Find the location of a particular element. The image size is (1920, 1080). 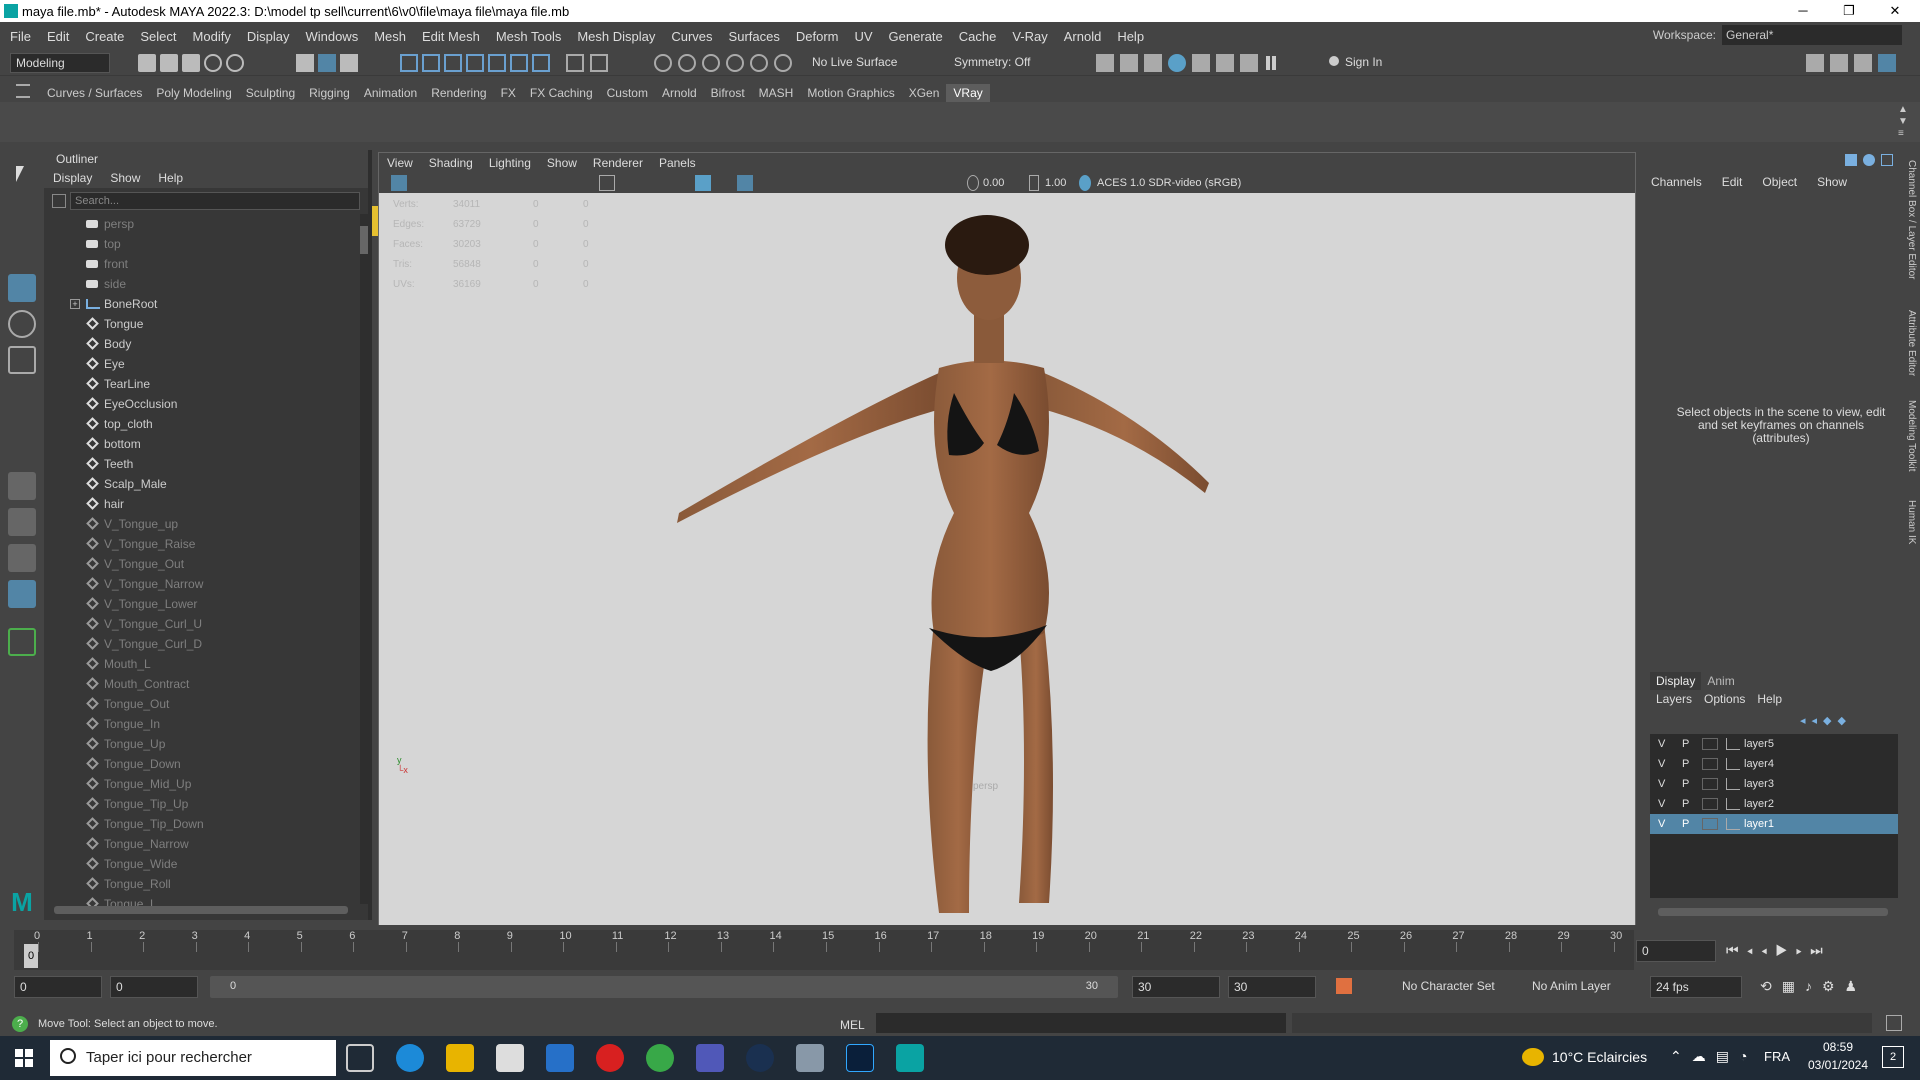

channel-expand-icon is located at coordinates (1887, 160).